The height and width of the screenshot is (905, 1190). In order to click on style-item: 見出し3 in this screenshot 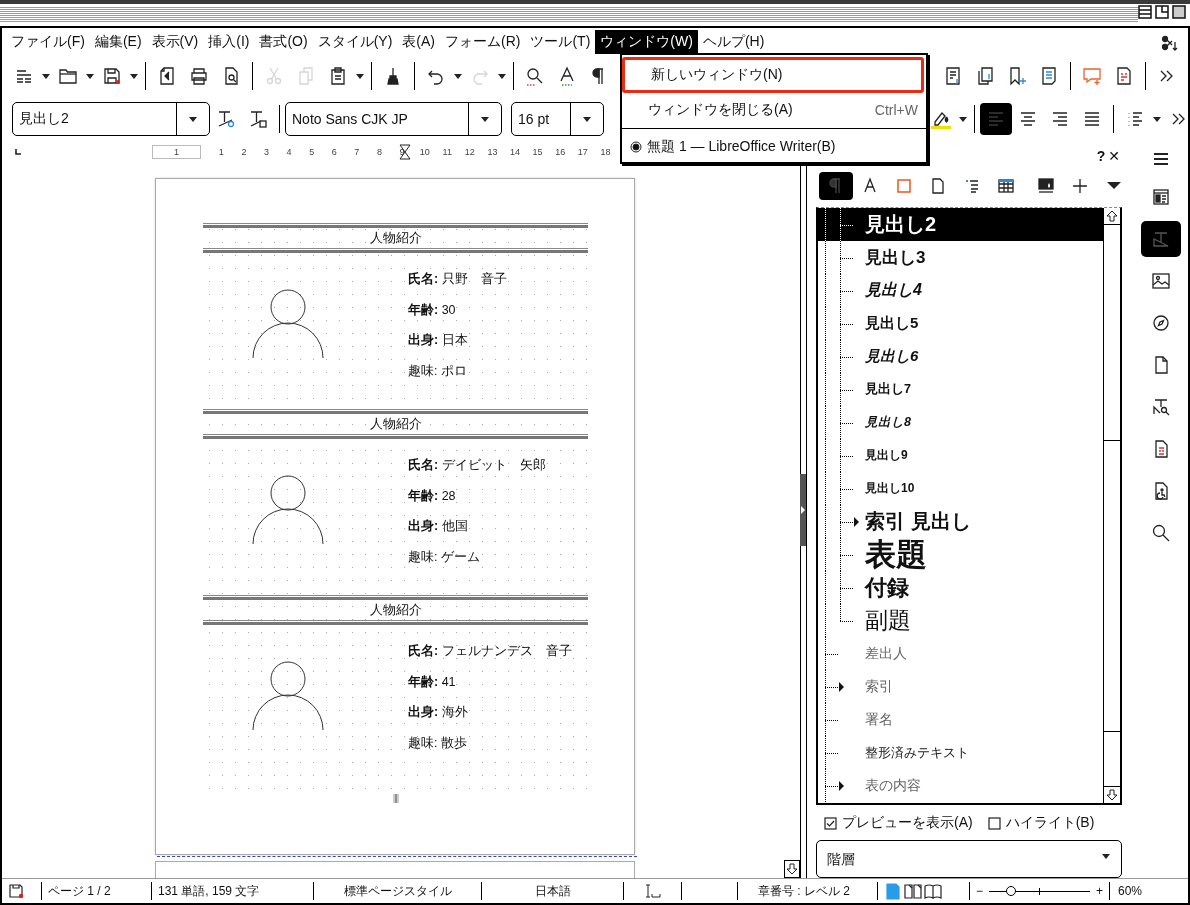, I will do `click(960, 258)`.